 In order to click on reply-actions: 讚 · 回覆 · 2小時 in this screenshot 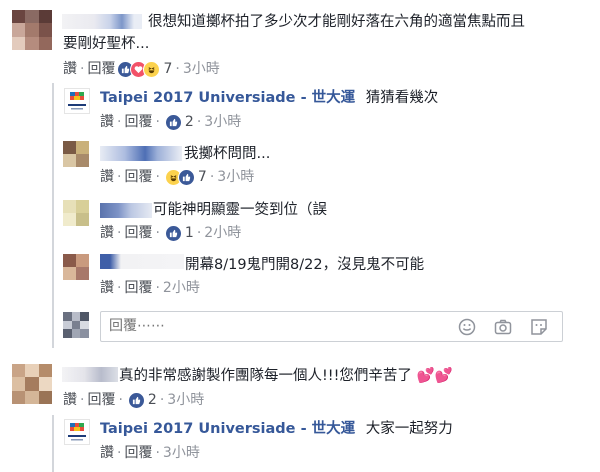, I will do `click(150, 288)`.